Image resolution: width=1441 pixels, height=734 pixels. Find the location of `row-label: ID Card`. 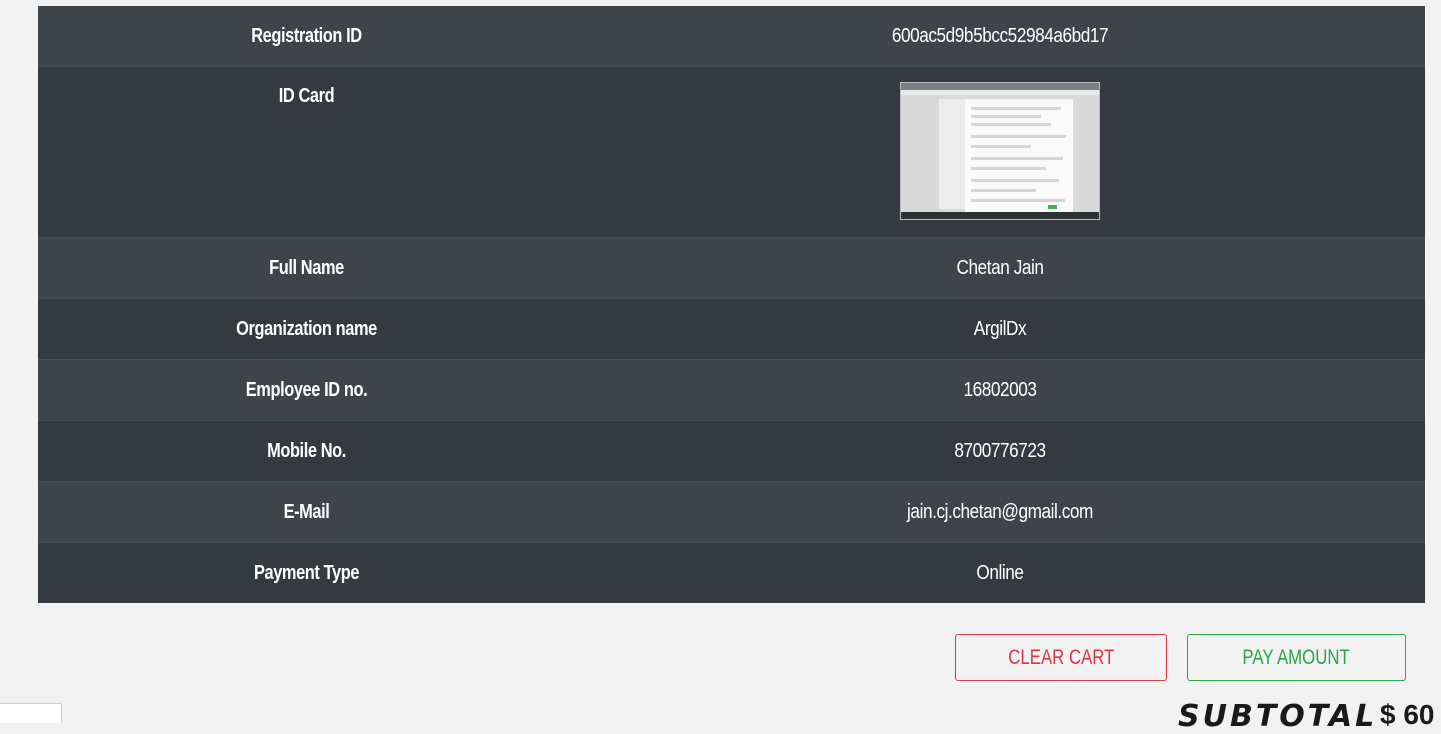

row-label: ID Card is located at coordinates (306, 96).